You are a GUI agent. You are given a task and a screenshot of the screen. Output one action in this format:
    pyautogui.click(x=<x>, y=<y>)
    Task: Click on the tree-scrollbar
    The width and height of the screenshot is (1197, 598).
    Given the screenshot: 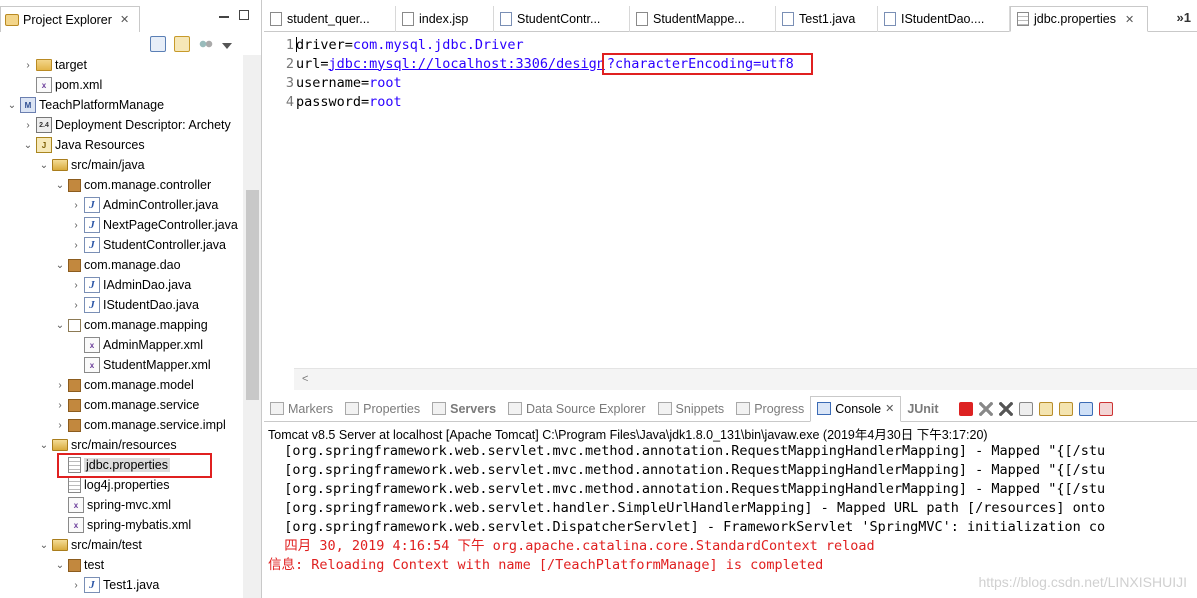 What is the action you would take?
    pyautogui.click(x=252, y=326)
    